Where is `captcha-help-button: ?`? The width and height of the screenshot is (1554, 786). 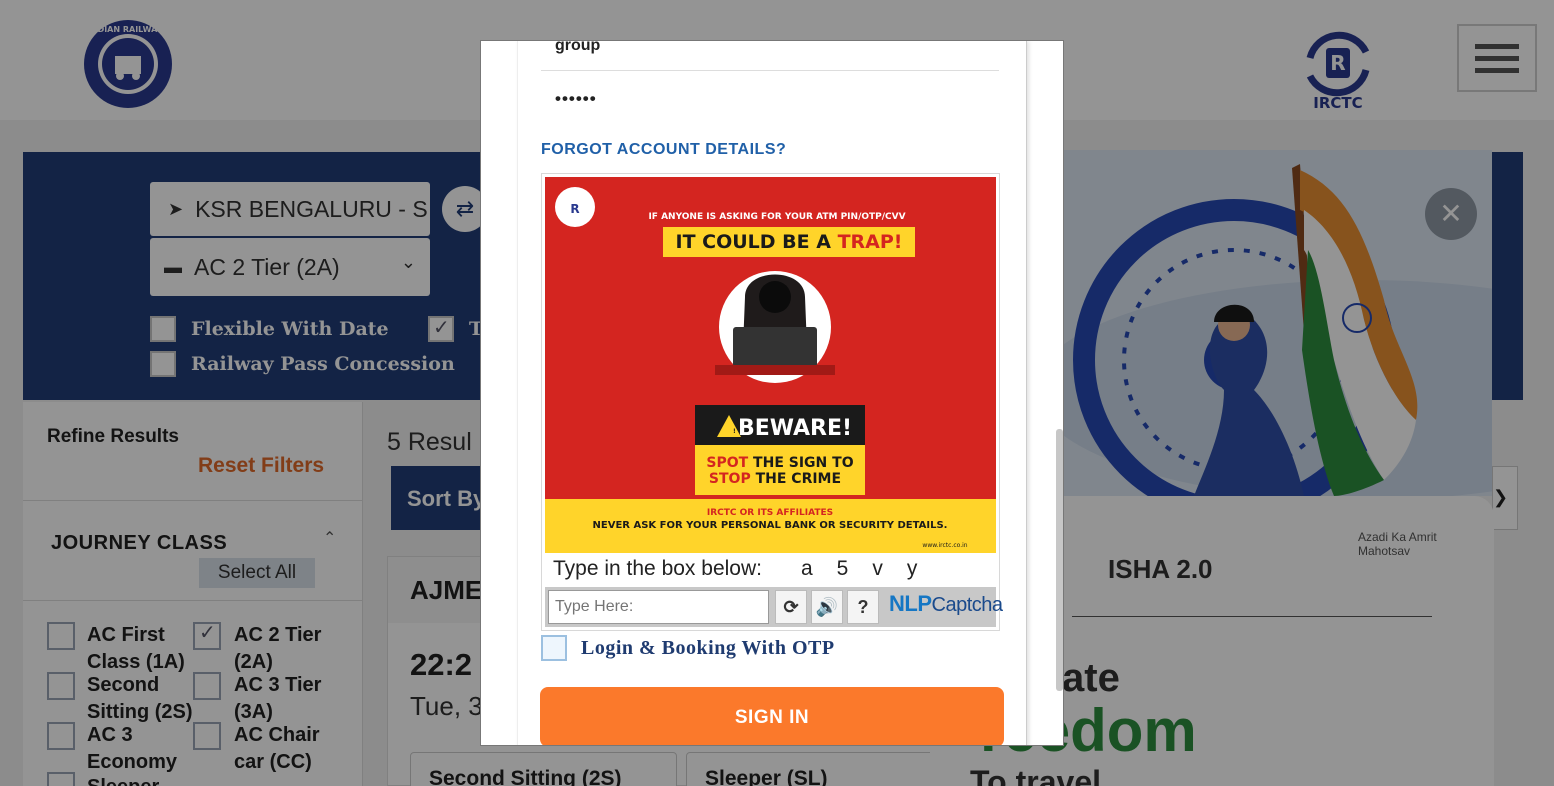 captcha-help-button: ? is located at coordinates (863, 607).